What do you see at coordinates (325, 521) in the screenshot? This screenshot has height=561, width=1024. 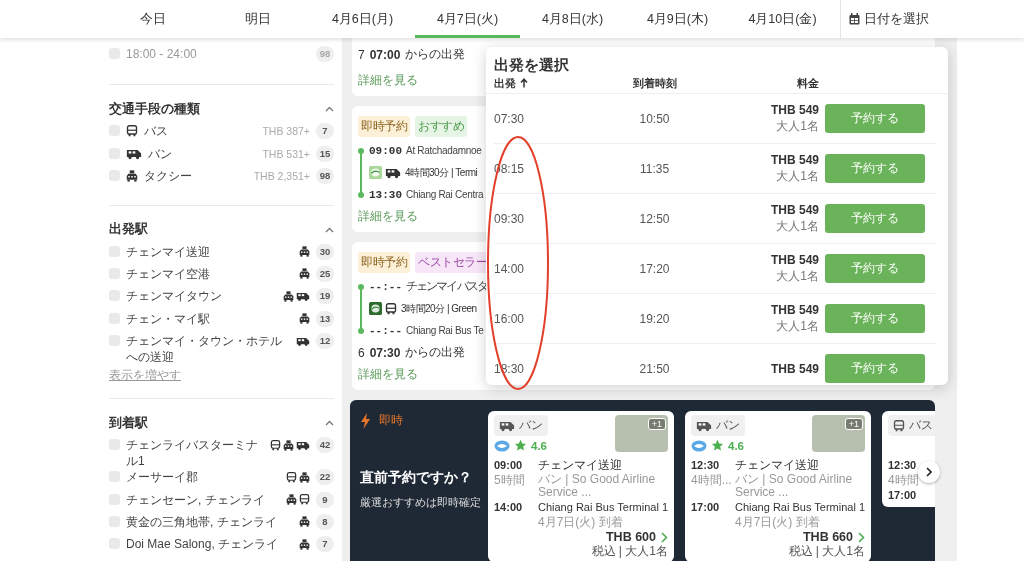 I see `count-badge: 8` at bounding box center [325, 521].